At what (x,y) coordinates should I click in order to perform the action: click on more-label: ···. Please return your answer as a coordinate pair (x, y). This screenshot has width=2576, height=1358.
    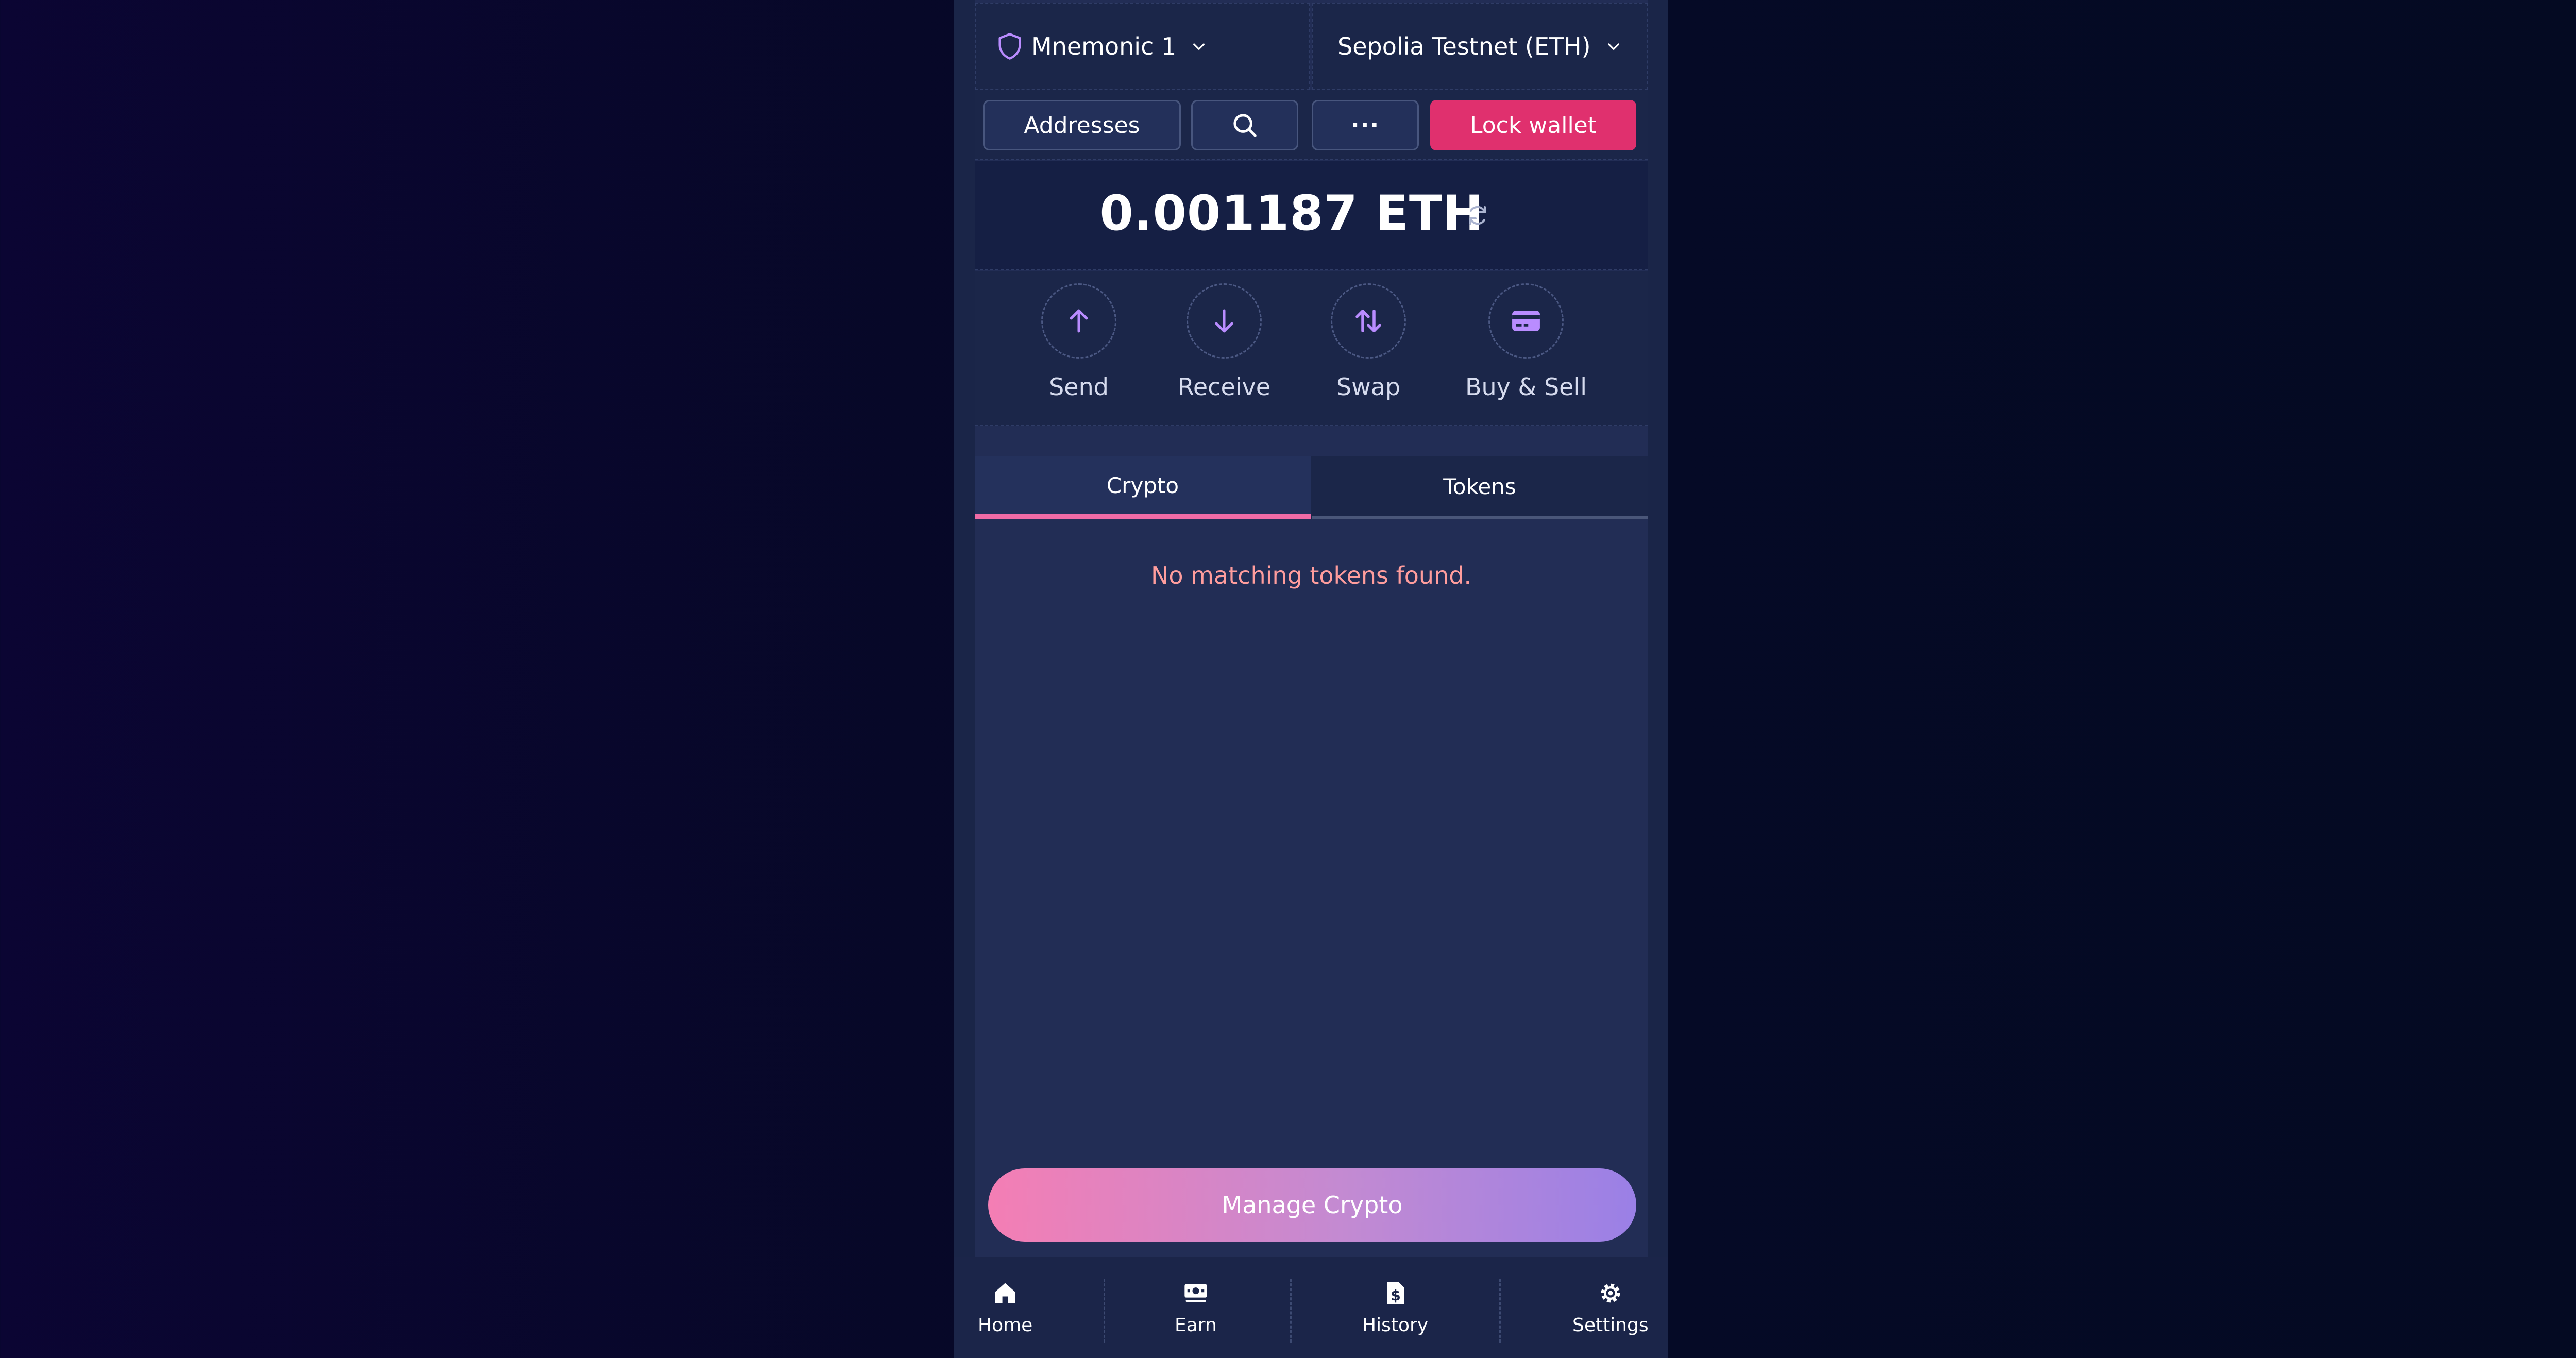
    Looking at the image, I should click on (1365, 125).